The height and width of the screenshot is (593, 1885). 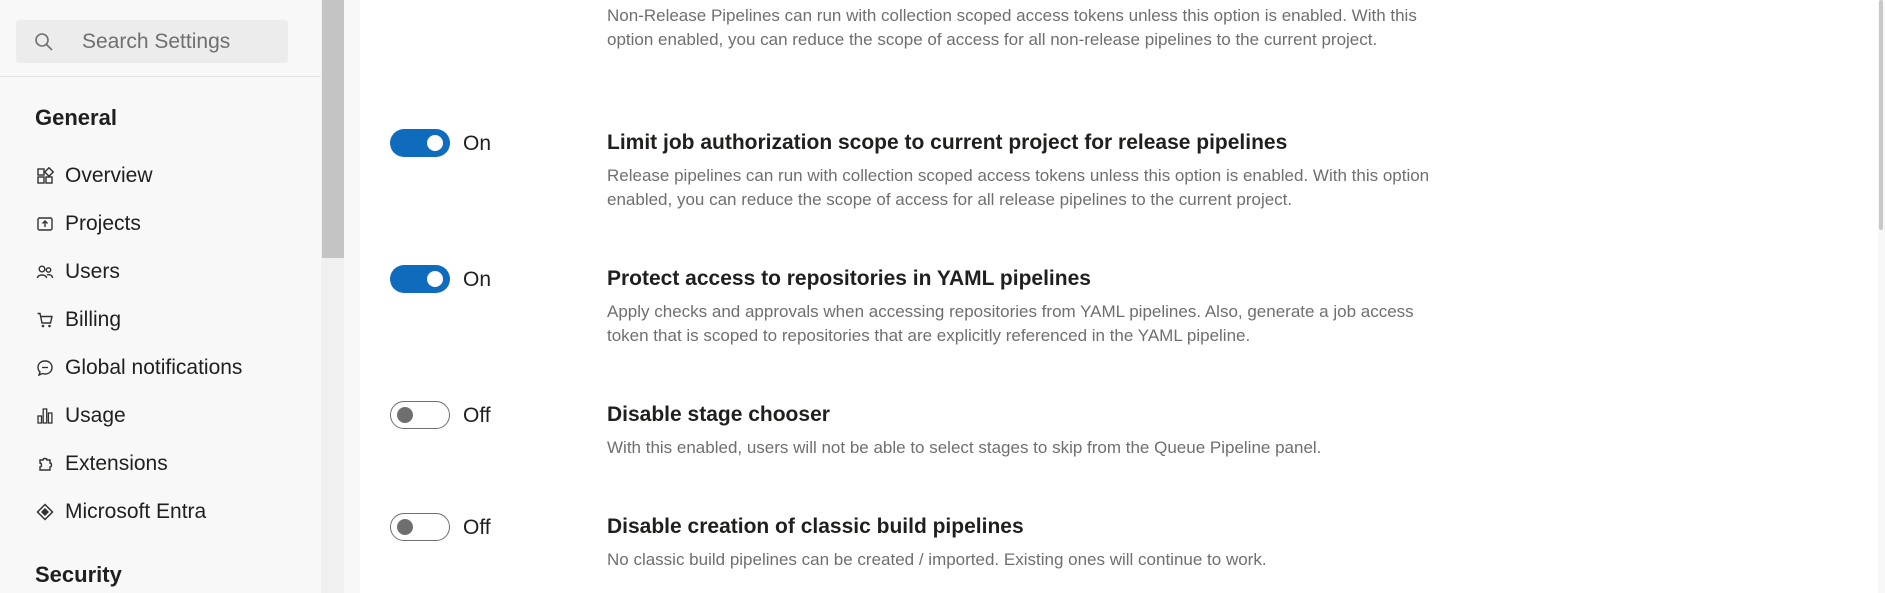 I want to click on sidebar-item-label: Extensions, so click(x=116, y=463).